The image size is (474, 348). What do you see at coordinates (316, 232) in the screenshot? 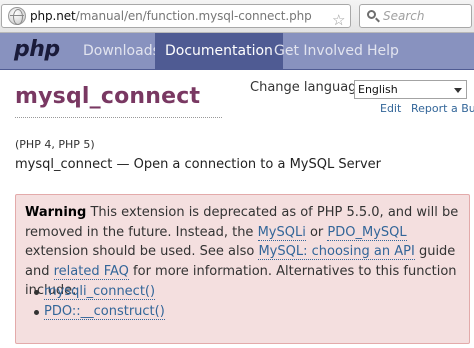
I see `warning-text-part: or` at bounding box center [316, 232].